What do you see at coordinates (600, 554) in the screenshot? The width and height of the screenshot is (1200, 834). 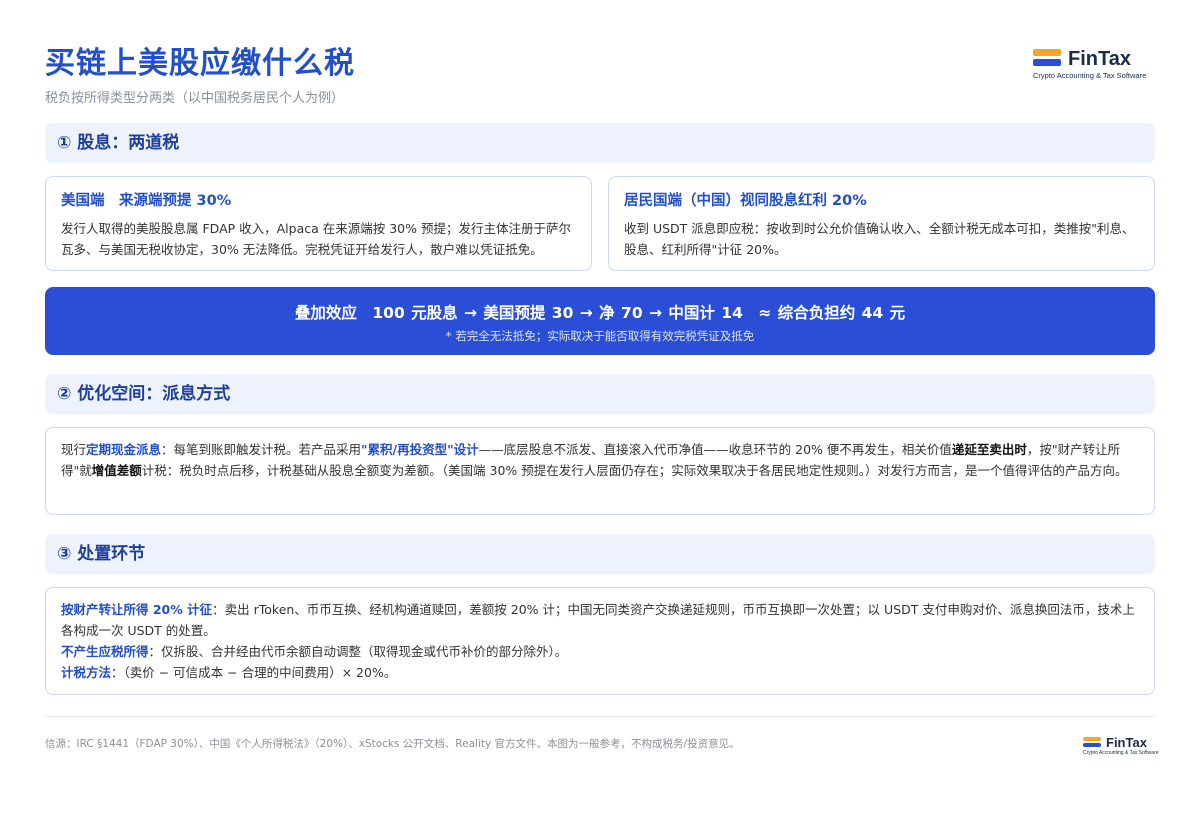 I see `section-heading-disposal: ③ 处置环节` at bounding box center [600, 554].